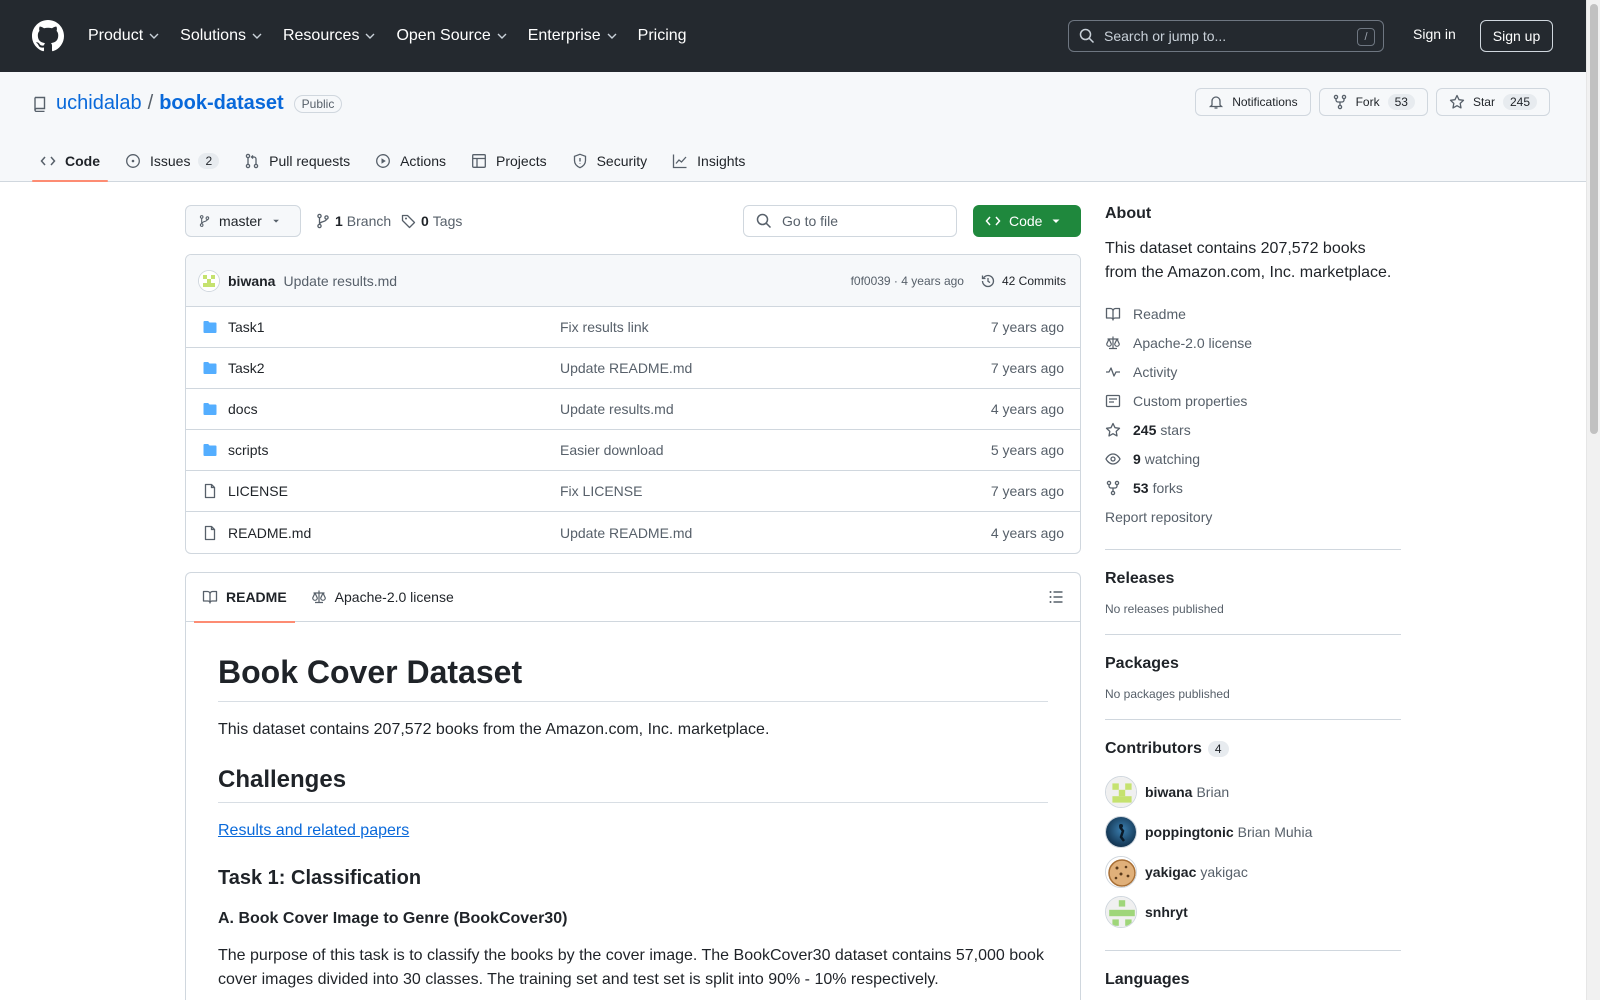 The width and height of the screenshot is (1600, 1000). Describe the element at coordinates (1113, 371) in the screenshot. I see `pulse-icon` at that location.